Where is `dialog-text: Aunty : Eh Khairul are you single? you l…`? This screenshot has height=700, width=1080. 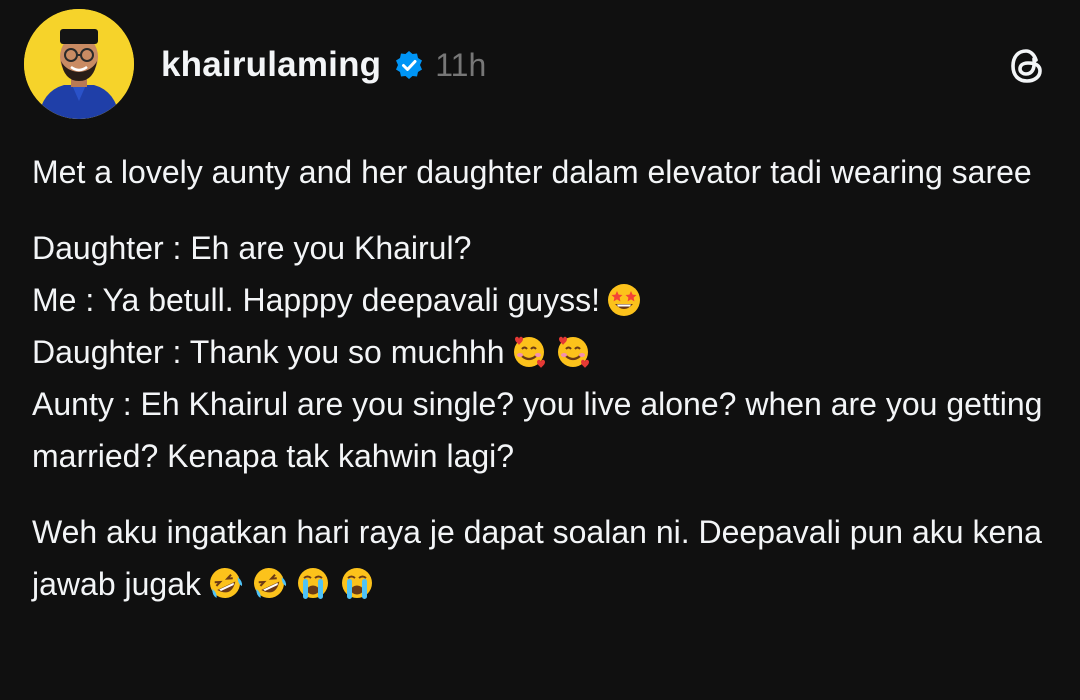 dialog-text: Aunty : Eh Khairul are you single? you l… is located at coordinates (537, 430).